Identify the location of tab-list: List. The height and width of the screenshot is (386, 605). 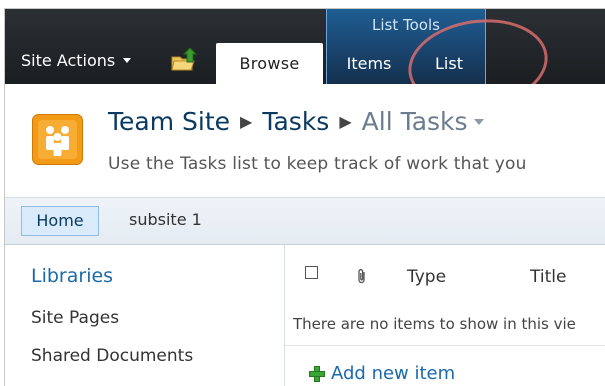
(449, 63).